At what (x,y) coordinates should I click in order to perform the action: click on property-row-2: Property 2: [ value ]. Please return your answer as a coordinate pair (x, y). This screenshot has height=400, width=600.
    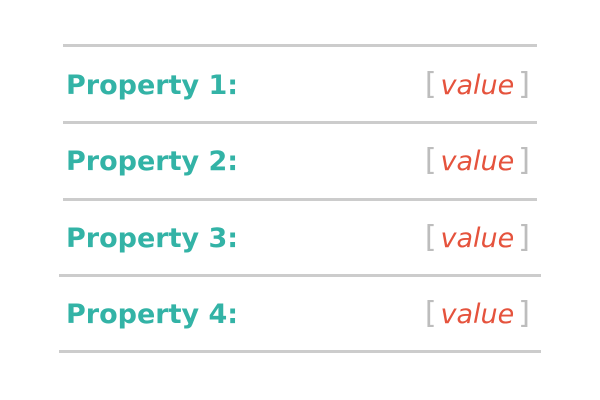
    Looking at the image, I should click on (295, 161).